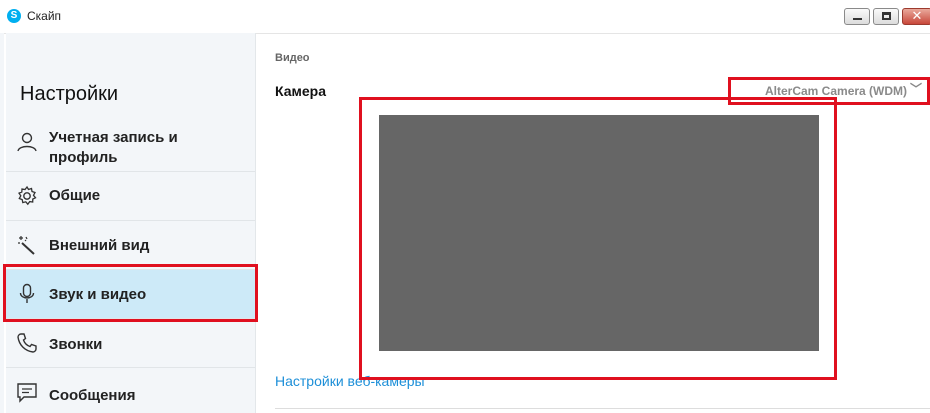 The height and width of the screenshot is (413, 930). I want to click on close-icon: ✕, so click(917, 15).